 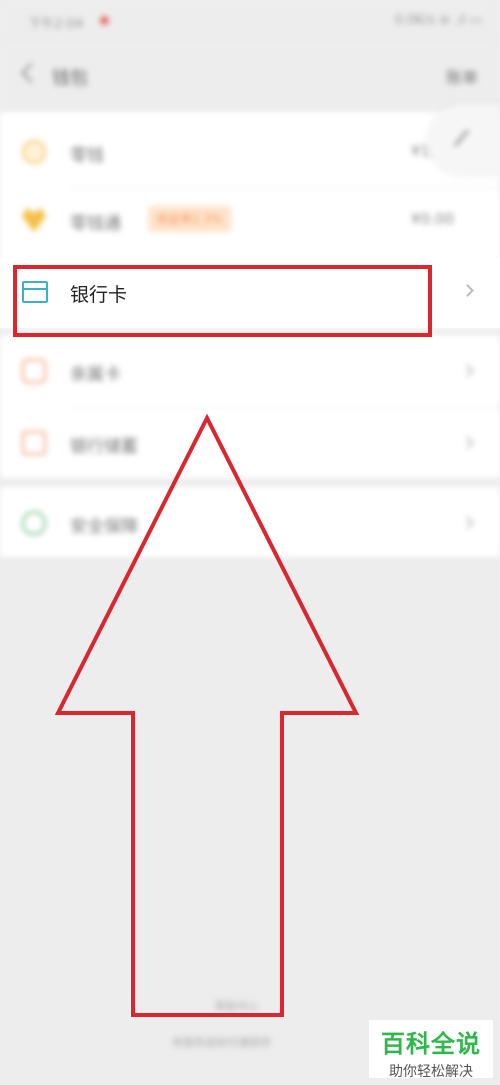 I want to click on help-center-link: 帮助中心, so click(x=237, y=1006).